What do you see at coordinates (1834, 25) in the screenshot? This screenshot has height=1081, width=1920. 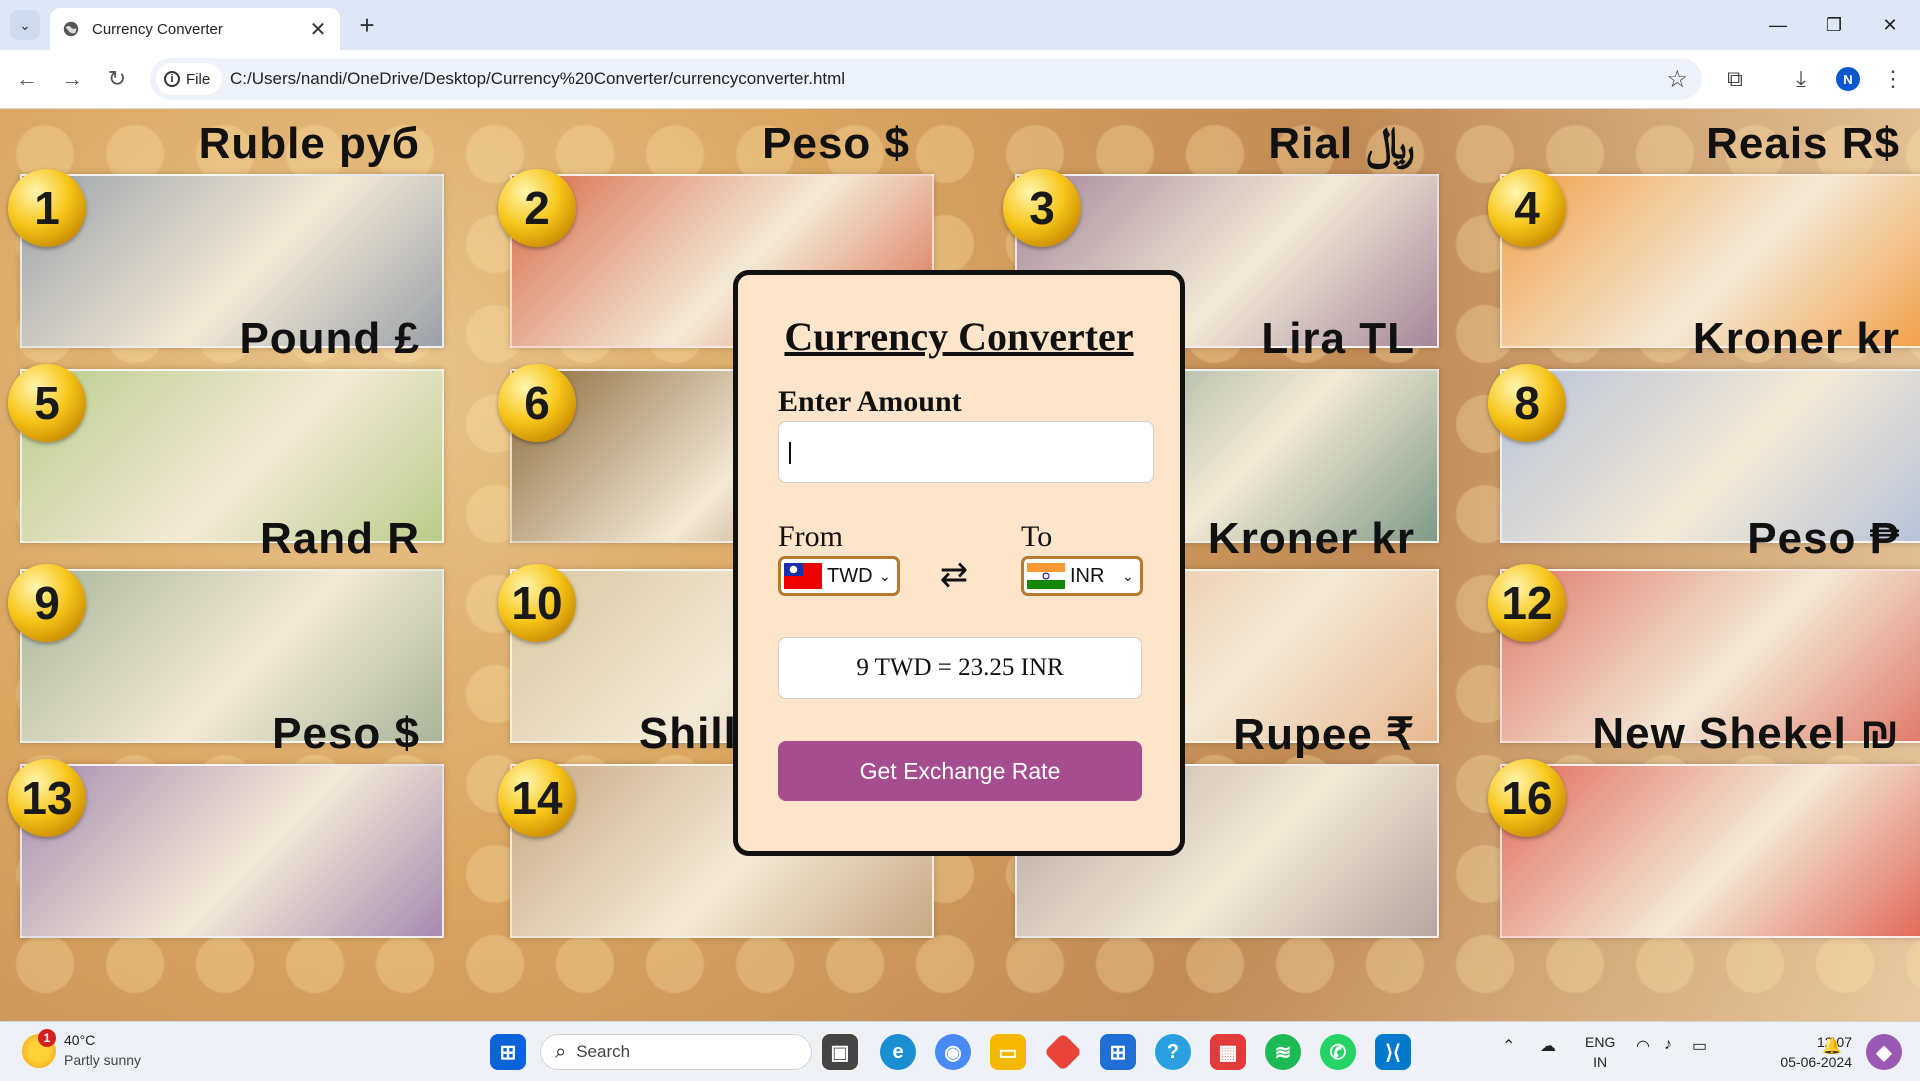 I see `restore-icon: ❐` at bounding box center [1834, 25].